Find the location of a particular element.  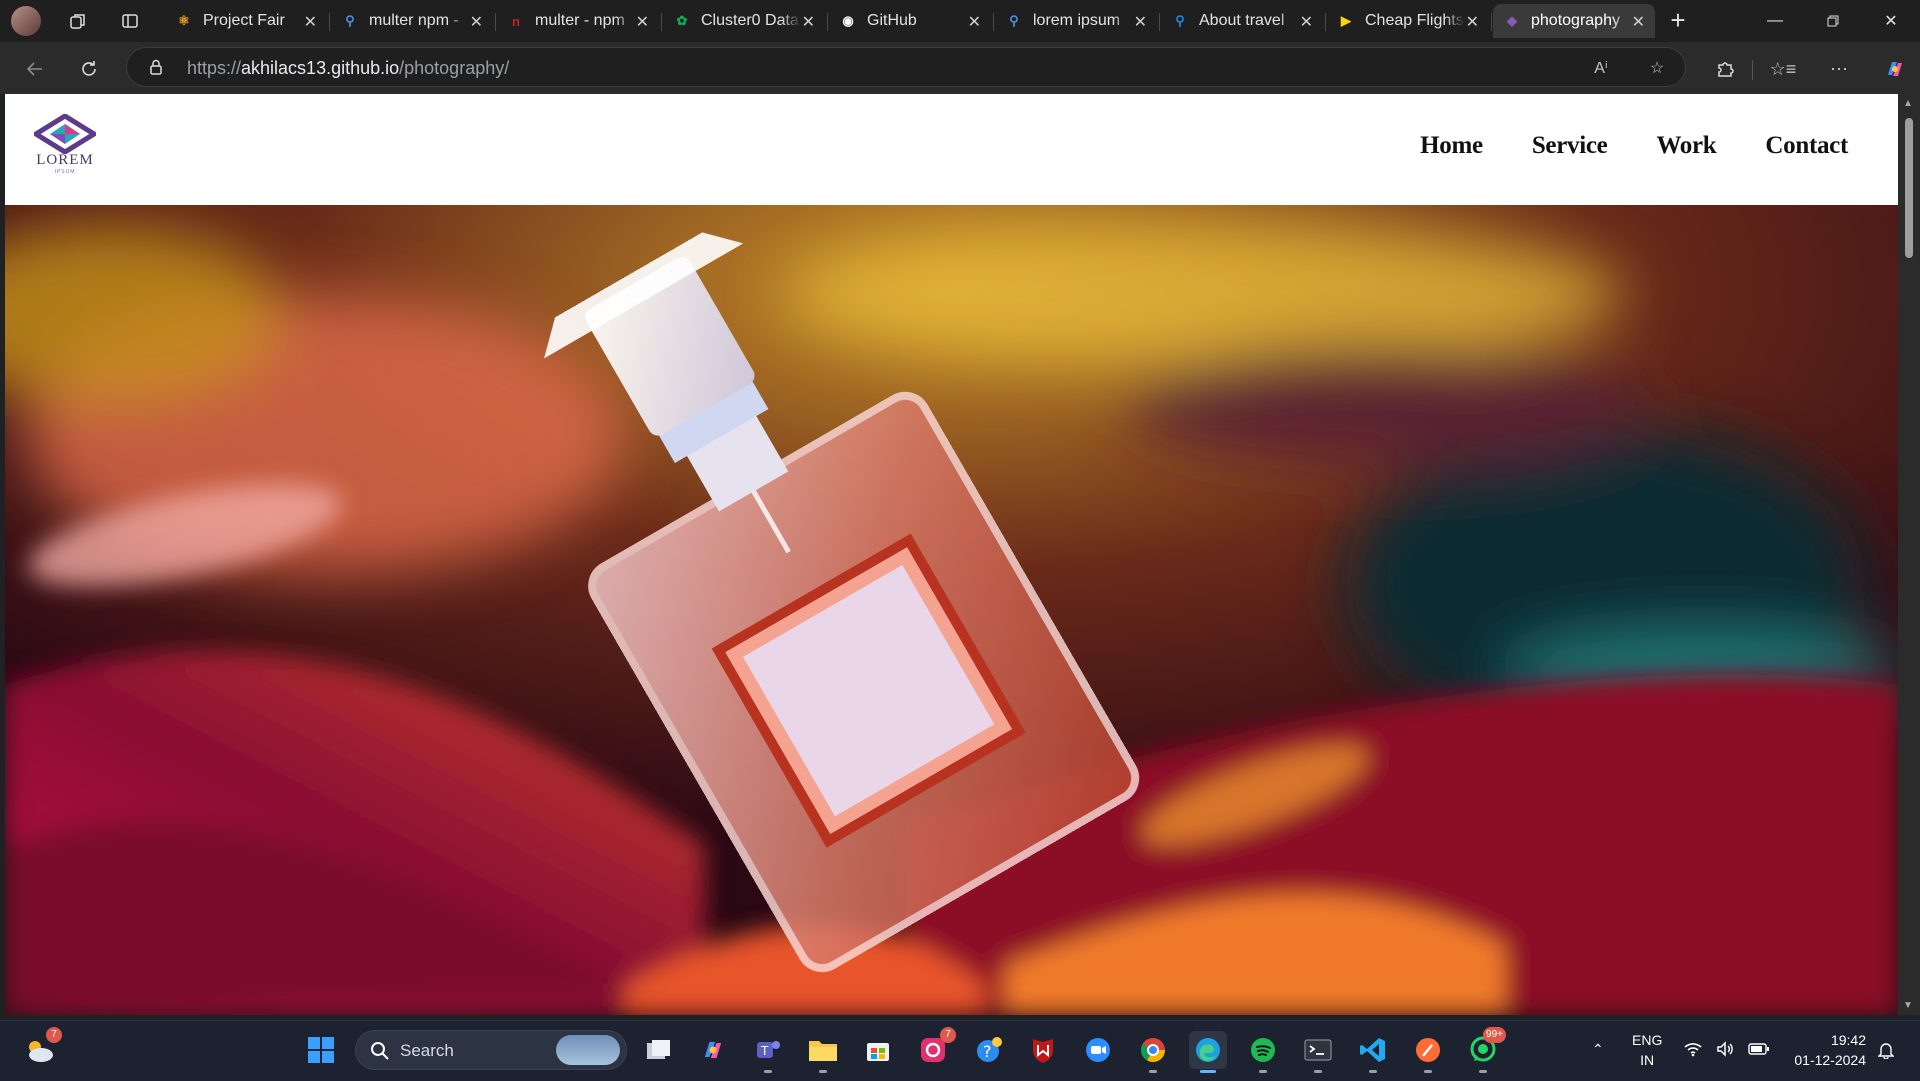

whatsapp-app: 99+ is located at coordinates (1485, 1050).